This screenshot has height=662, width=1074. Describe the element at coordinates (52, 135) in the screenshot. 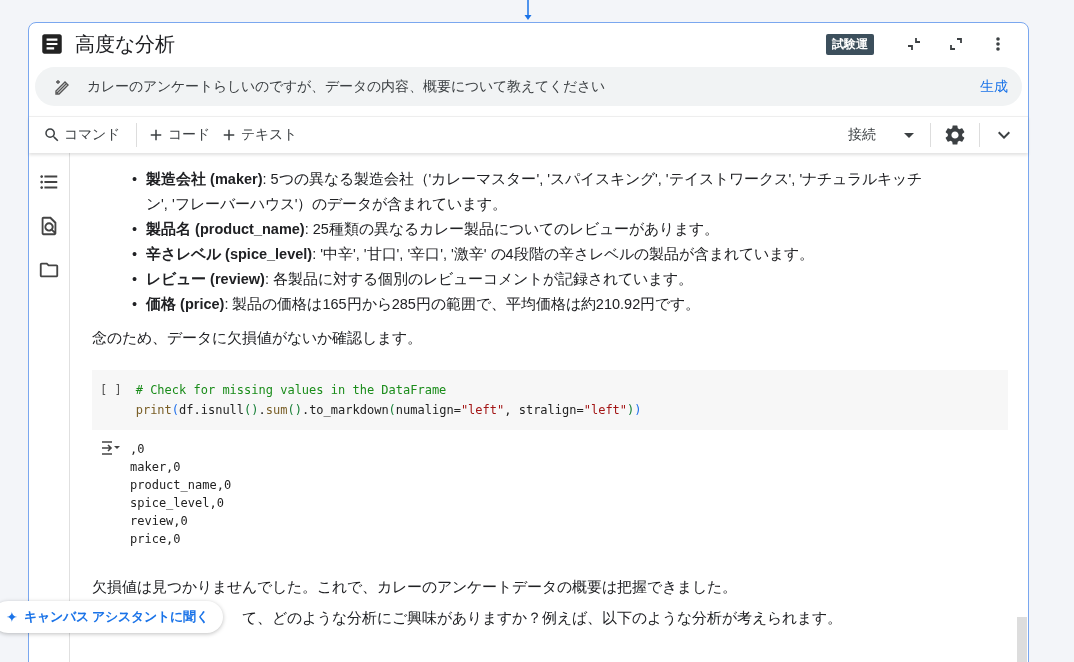

I see `search-icon` at that location.